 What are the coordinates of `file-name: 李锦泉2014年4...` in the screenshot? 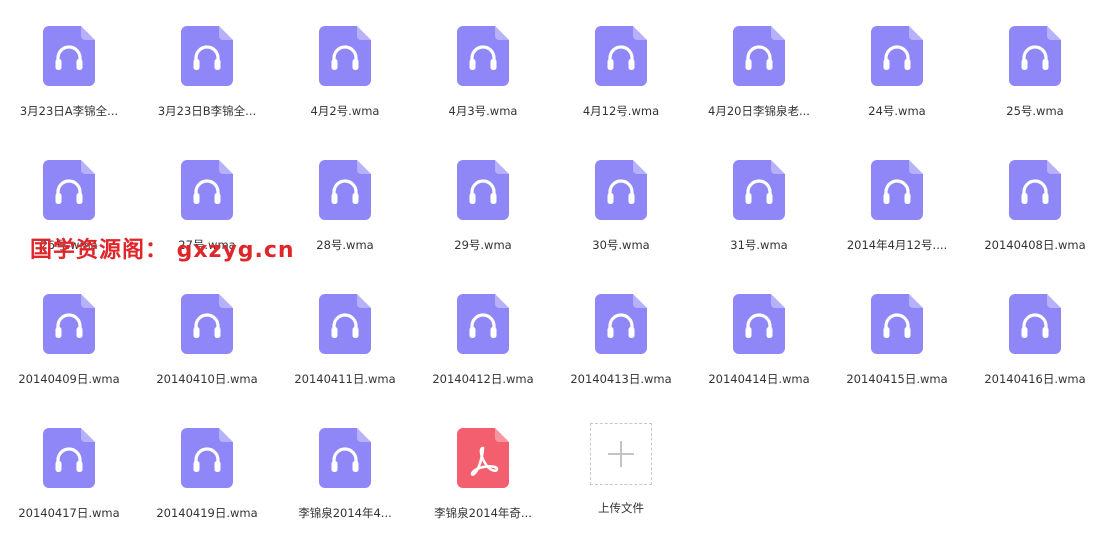 It's located at (345, 513).